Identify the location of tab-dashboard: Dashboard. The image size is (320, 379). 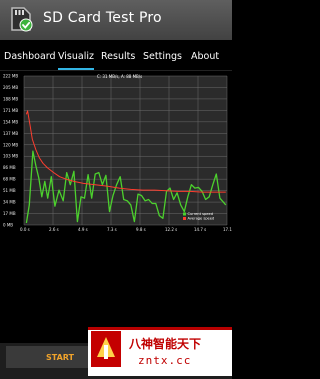
(30, 56).